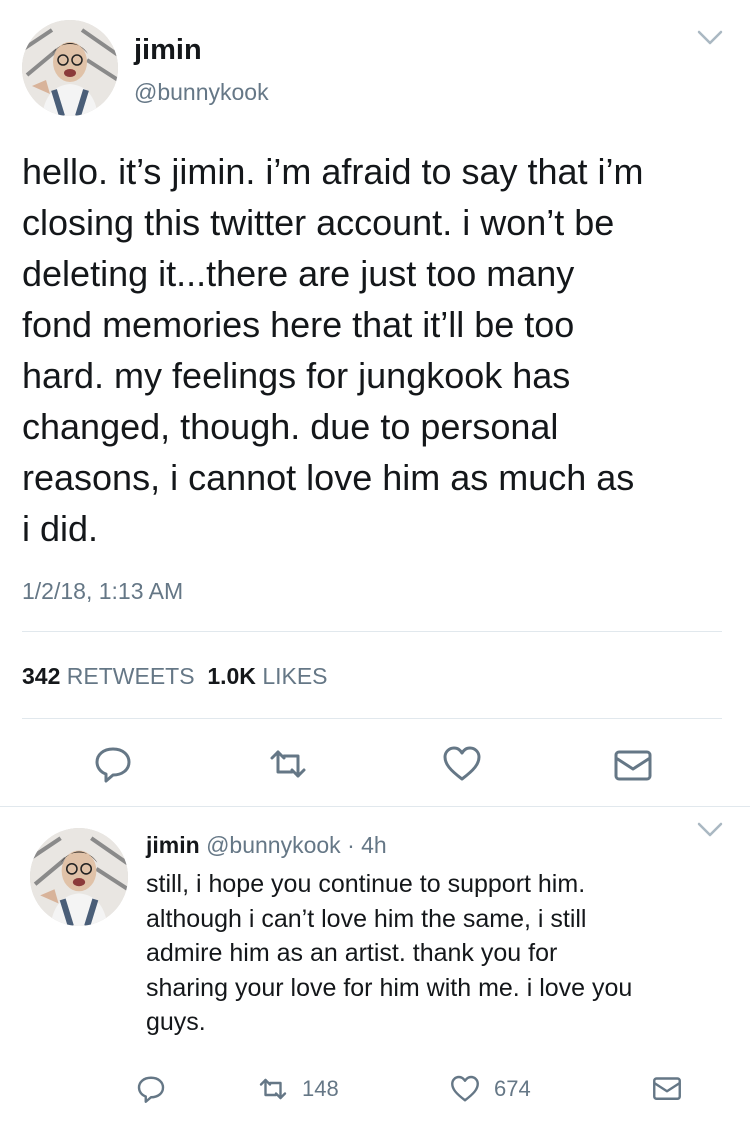 The height and width of the screenshot is (1125, 750). Describe the element at coordinates (168, 50) in the screenshot. I see `display-name: jimin` at that location.